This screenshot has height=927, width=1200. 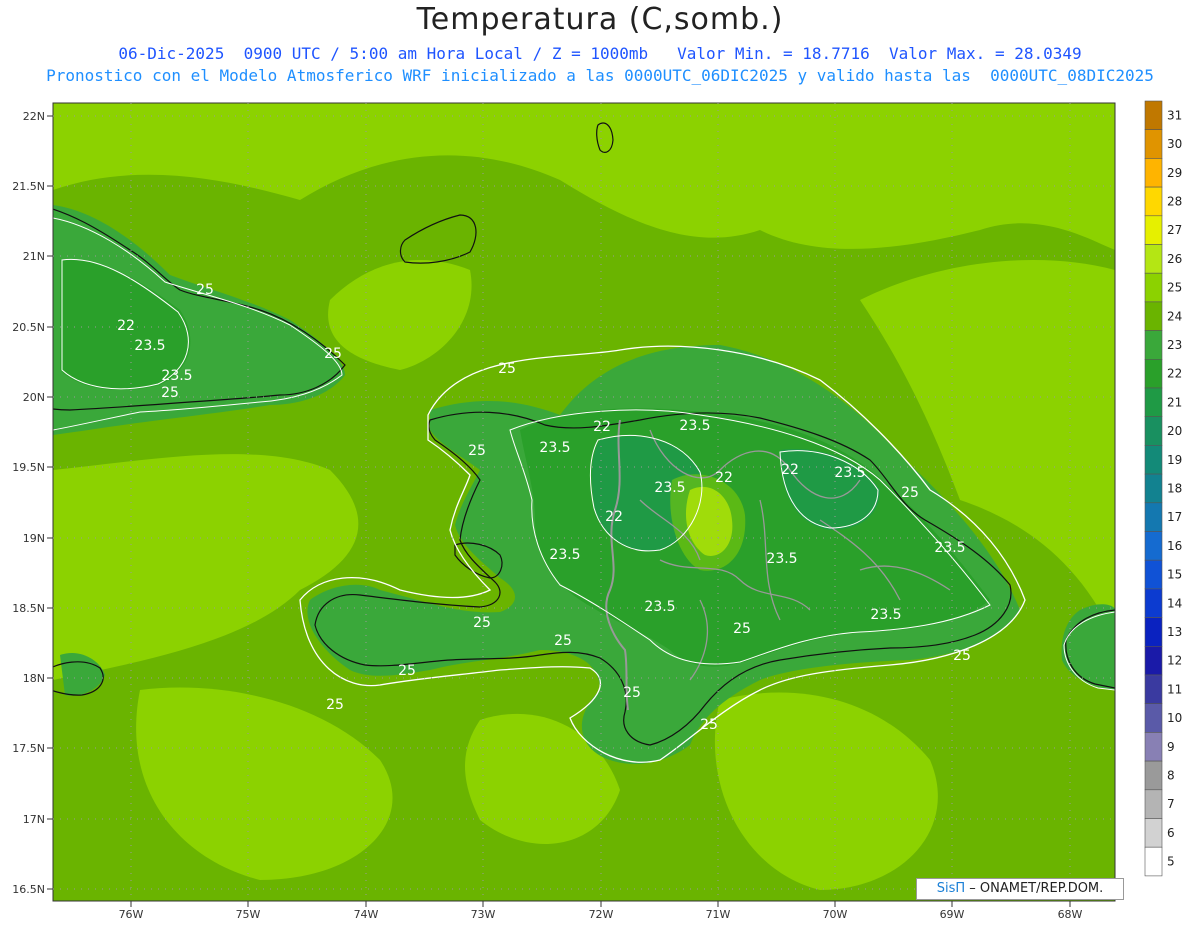 What do you see at coordinates (1171, 862) in the screenshot?
I see `colorbar-label: 5` at bounding box center [1171, 862].